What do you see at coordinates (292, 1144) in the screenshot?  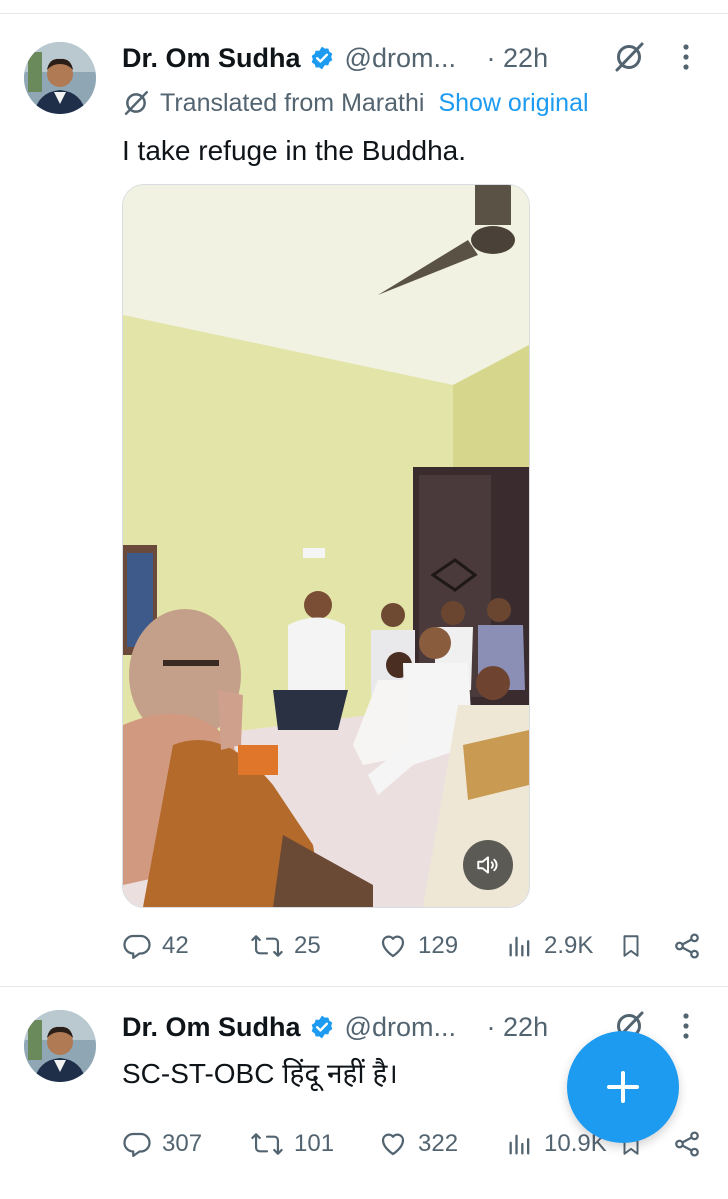 I see `repost-button: 101` at bounding box center [292, 1144].